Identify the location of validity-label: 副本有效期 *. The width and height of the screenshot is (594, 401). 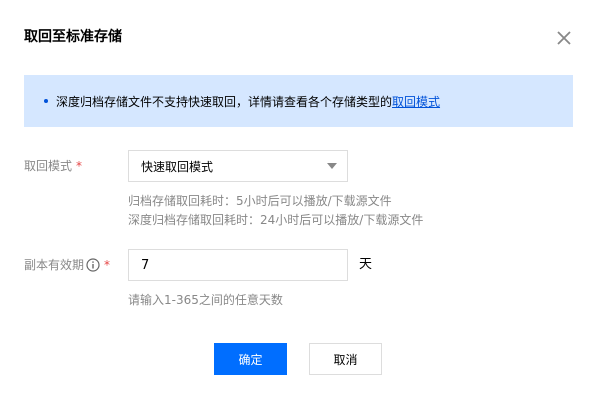
(67, 265).